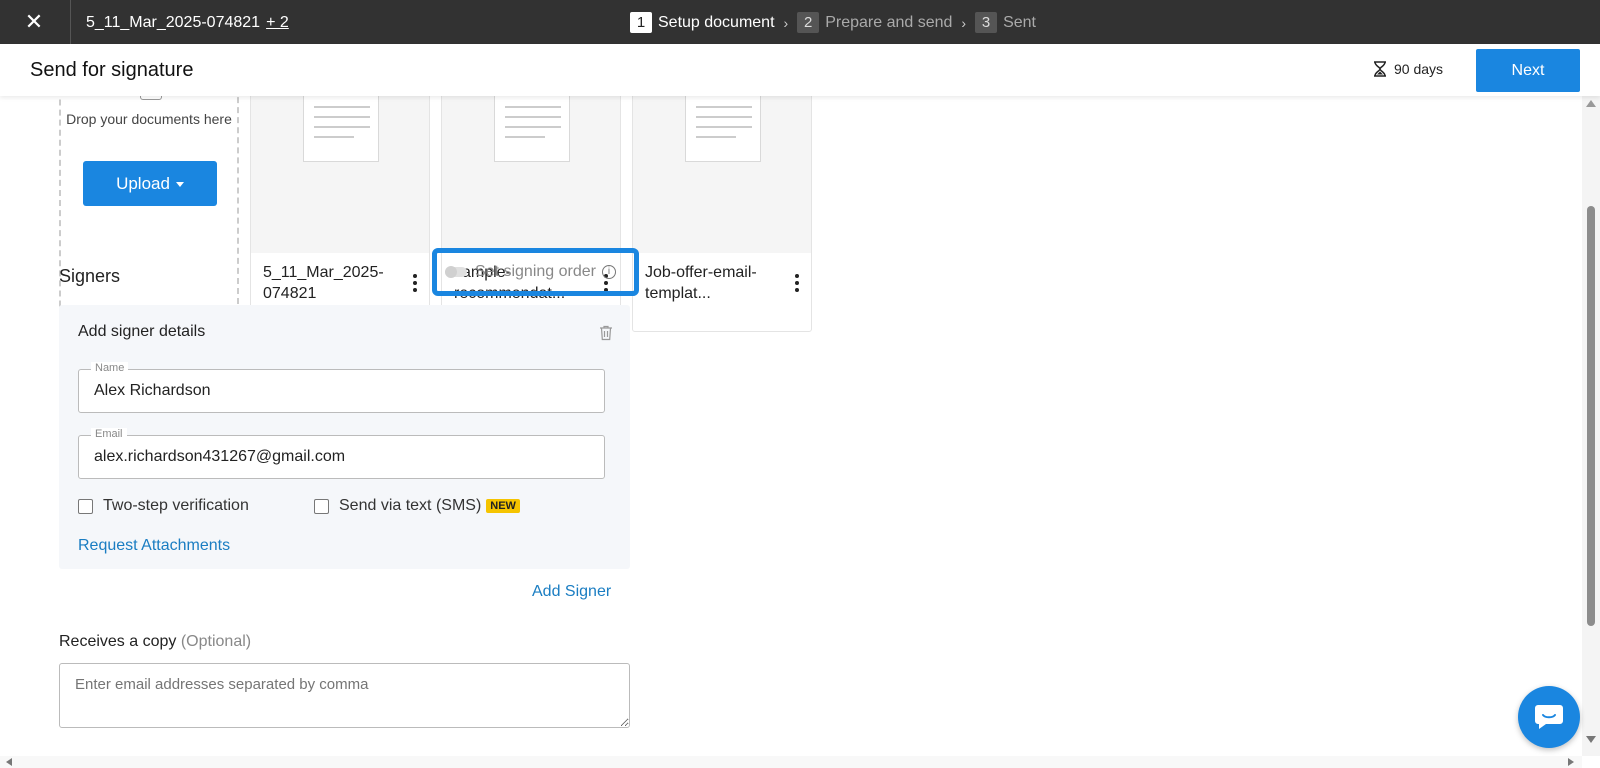 Image resolution: width=1600 pixels, height=768 pixels. What do you see at coordinates (173, 22) in the screenshot?
I see `document-name-text: 5_11_Mar_2025-074821` at bounding box center [173, 22].